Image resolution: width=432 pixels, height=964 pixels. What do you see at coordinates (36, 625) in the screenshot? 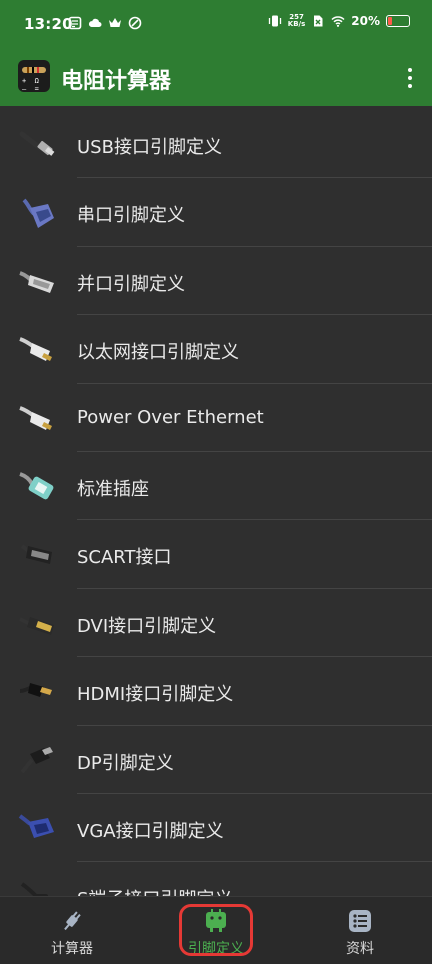
I see `dvi-cable-icon` at bounding box center [36, 625].